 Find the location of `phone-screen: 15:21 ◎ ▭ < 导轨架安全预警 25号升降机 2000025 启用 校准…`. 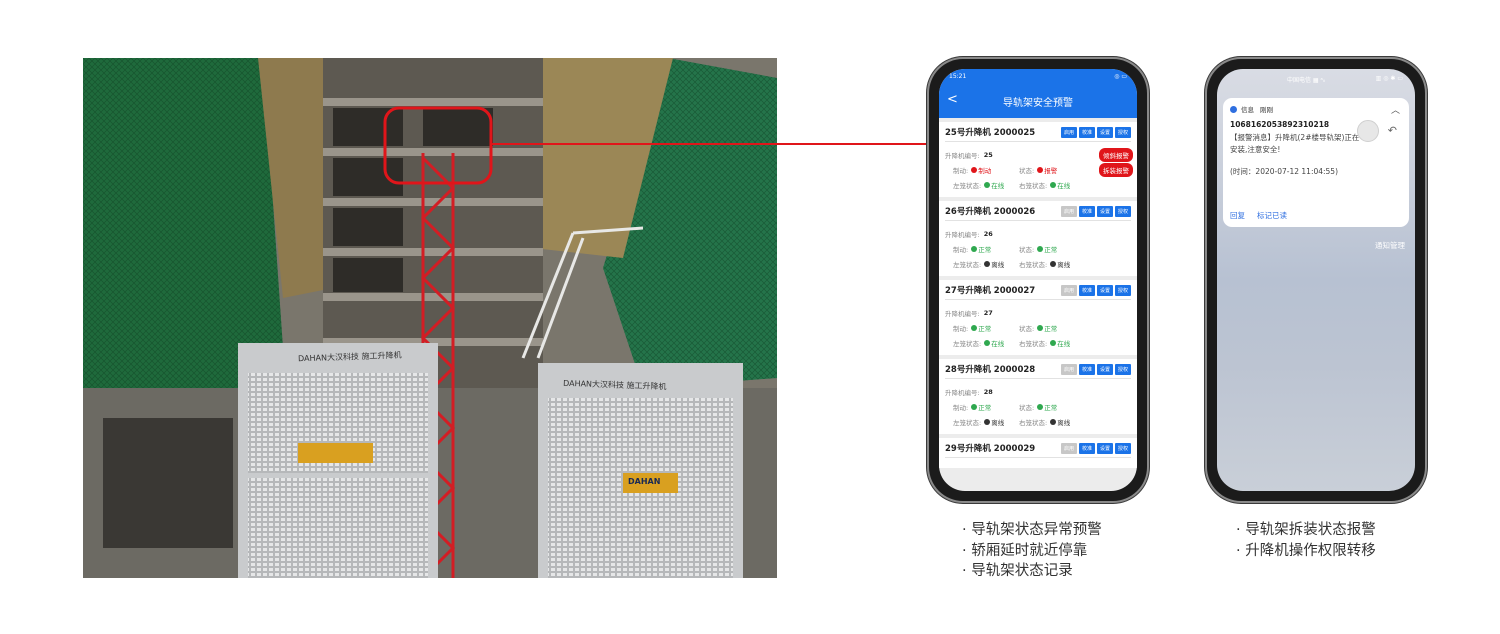

phone-screen: 15:21 ◎ ▭ < 导轨架安全预警 25号升降机 2000025 启用 校准… is located at coordinates (1038, 280).